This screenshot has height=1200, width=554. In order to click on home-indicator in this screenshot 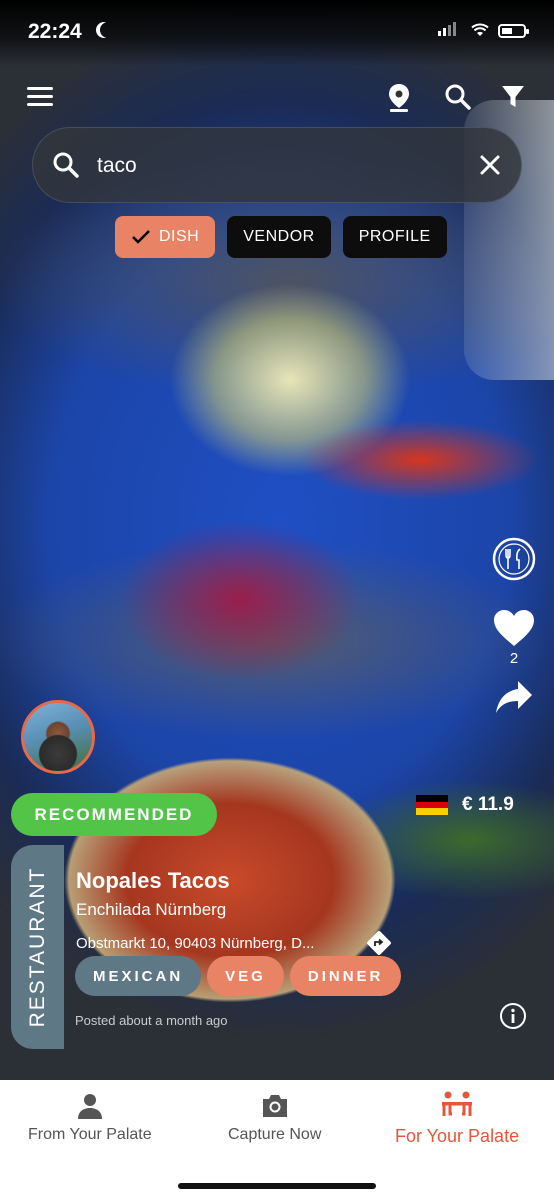, I will do `click(277, 1186)`.